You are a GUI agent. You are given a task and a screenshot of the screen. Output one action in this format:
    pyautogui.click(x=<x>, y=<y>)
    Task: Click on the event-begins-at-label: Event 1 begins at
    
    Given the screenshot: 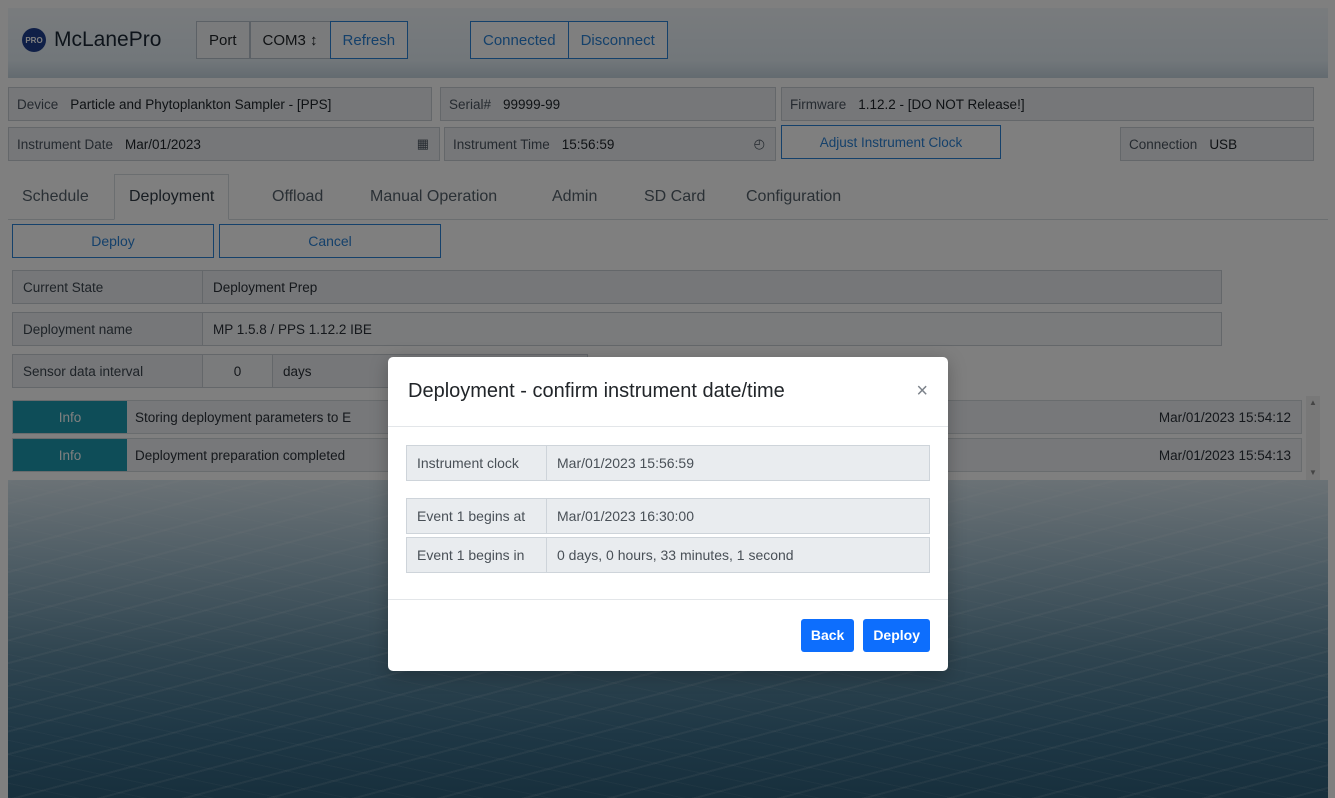 What is the action you would take?
    pyautogui.click(x=477, y=516)
    